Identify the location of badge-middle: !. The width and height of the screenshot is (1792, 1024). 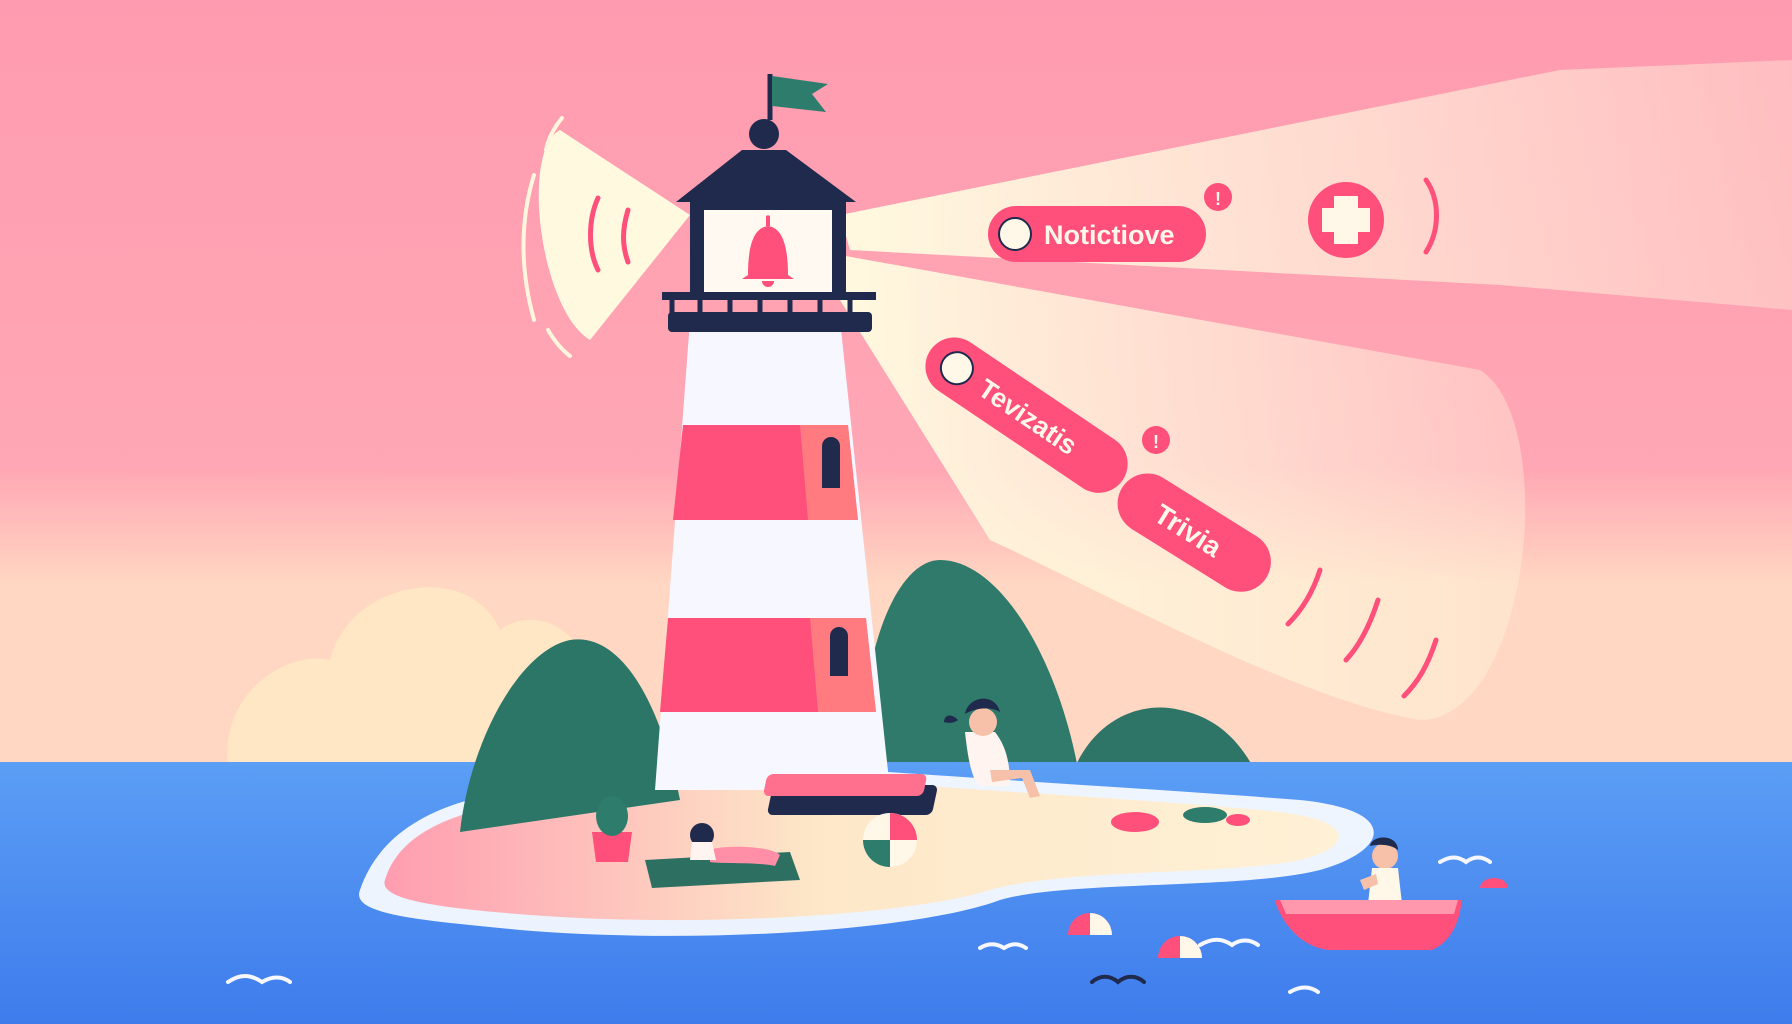
(1156, 440).